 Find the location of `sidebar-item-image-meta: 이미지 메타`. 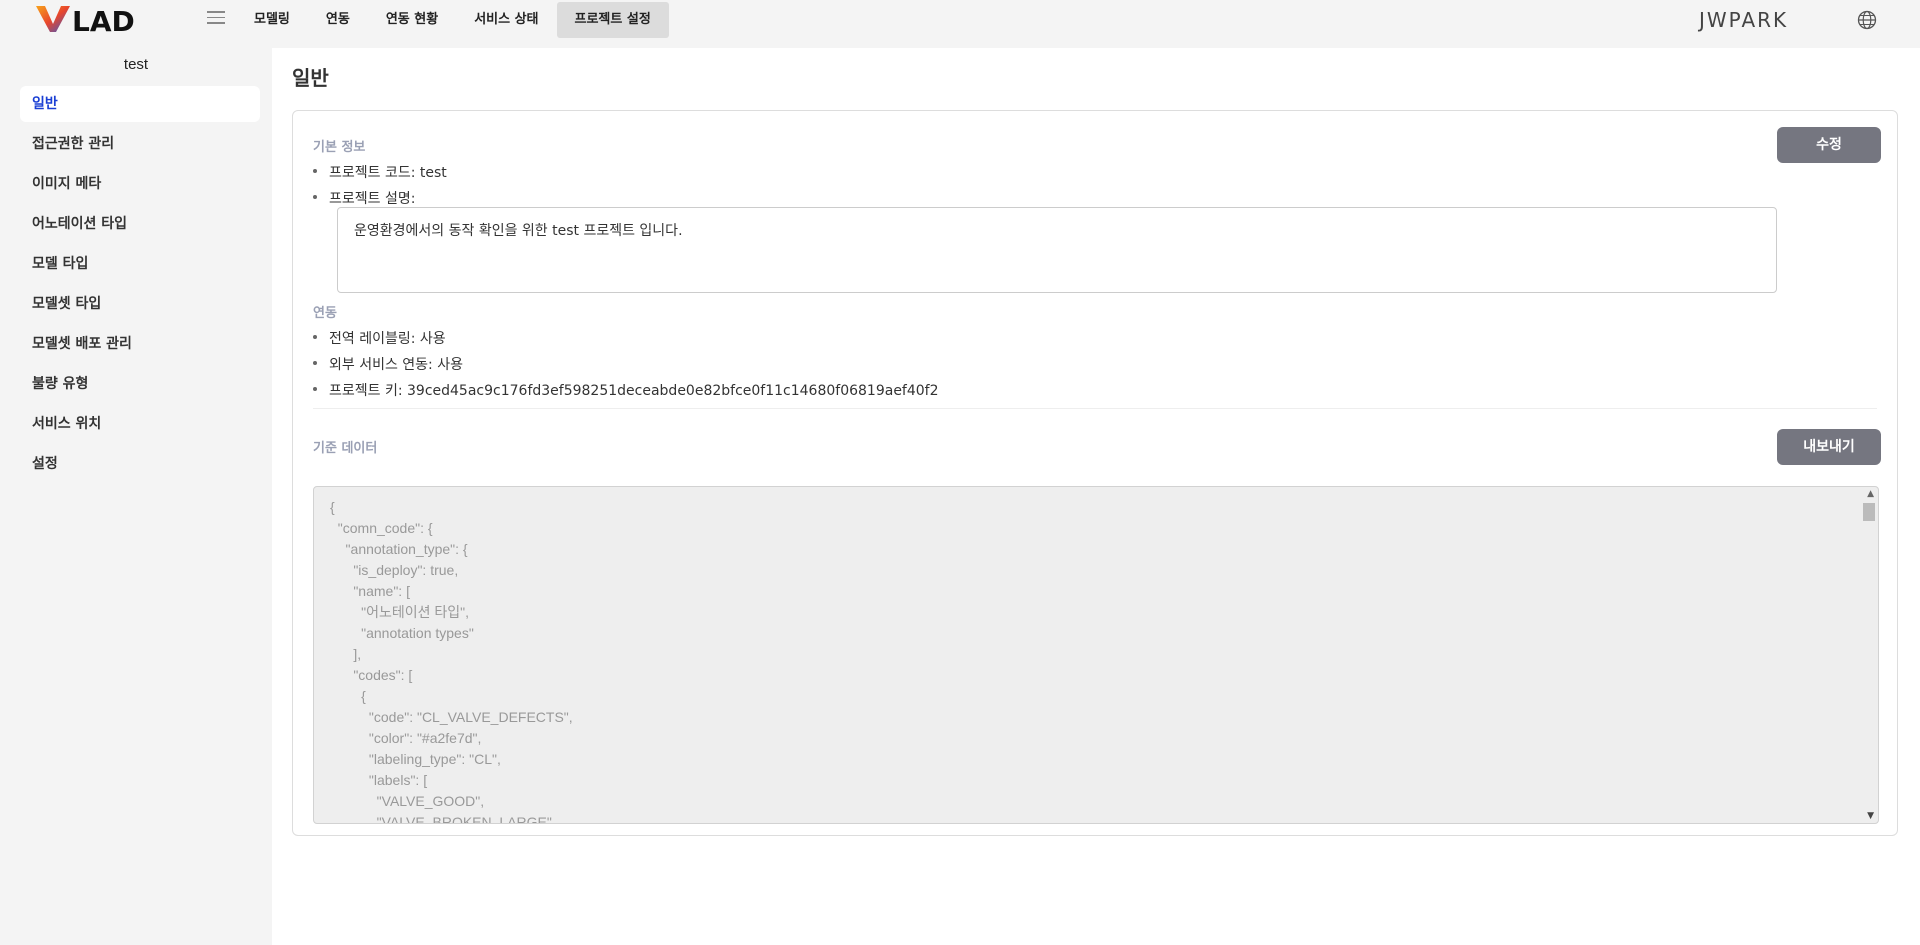

sidebar-item-image-meta: 이미지 메타 is located at coordinates (140, 184).